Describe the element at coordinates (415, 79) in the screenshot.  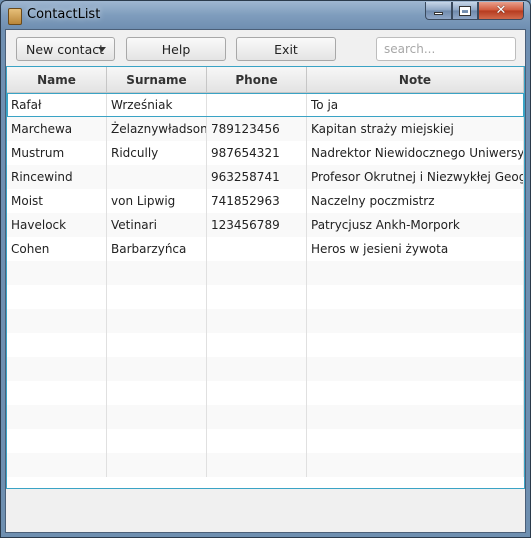
I see `column-header-note: Note` at that location.